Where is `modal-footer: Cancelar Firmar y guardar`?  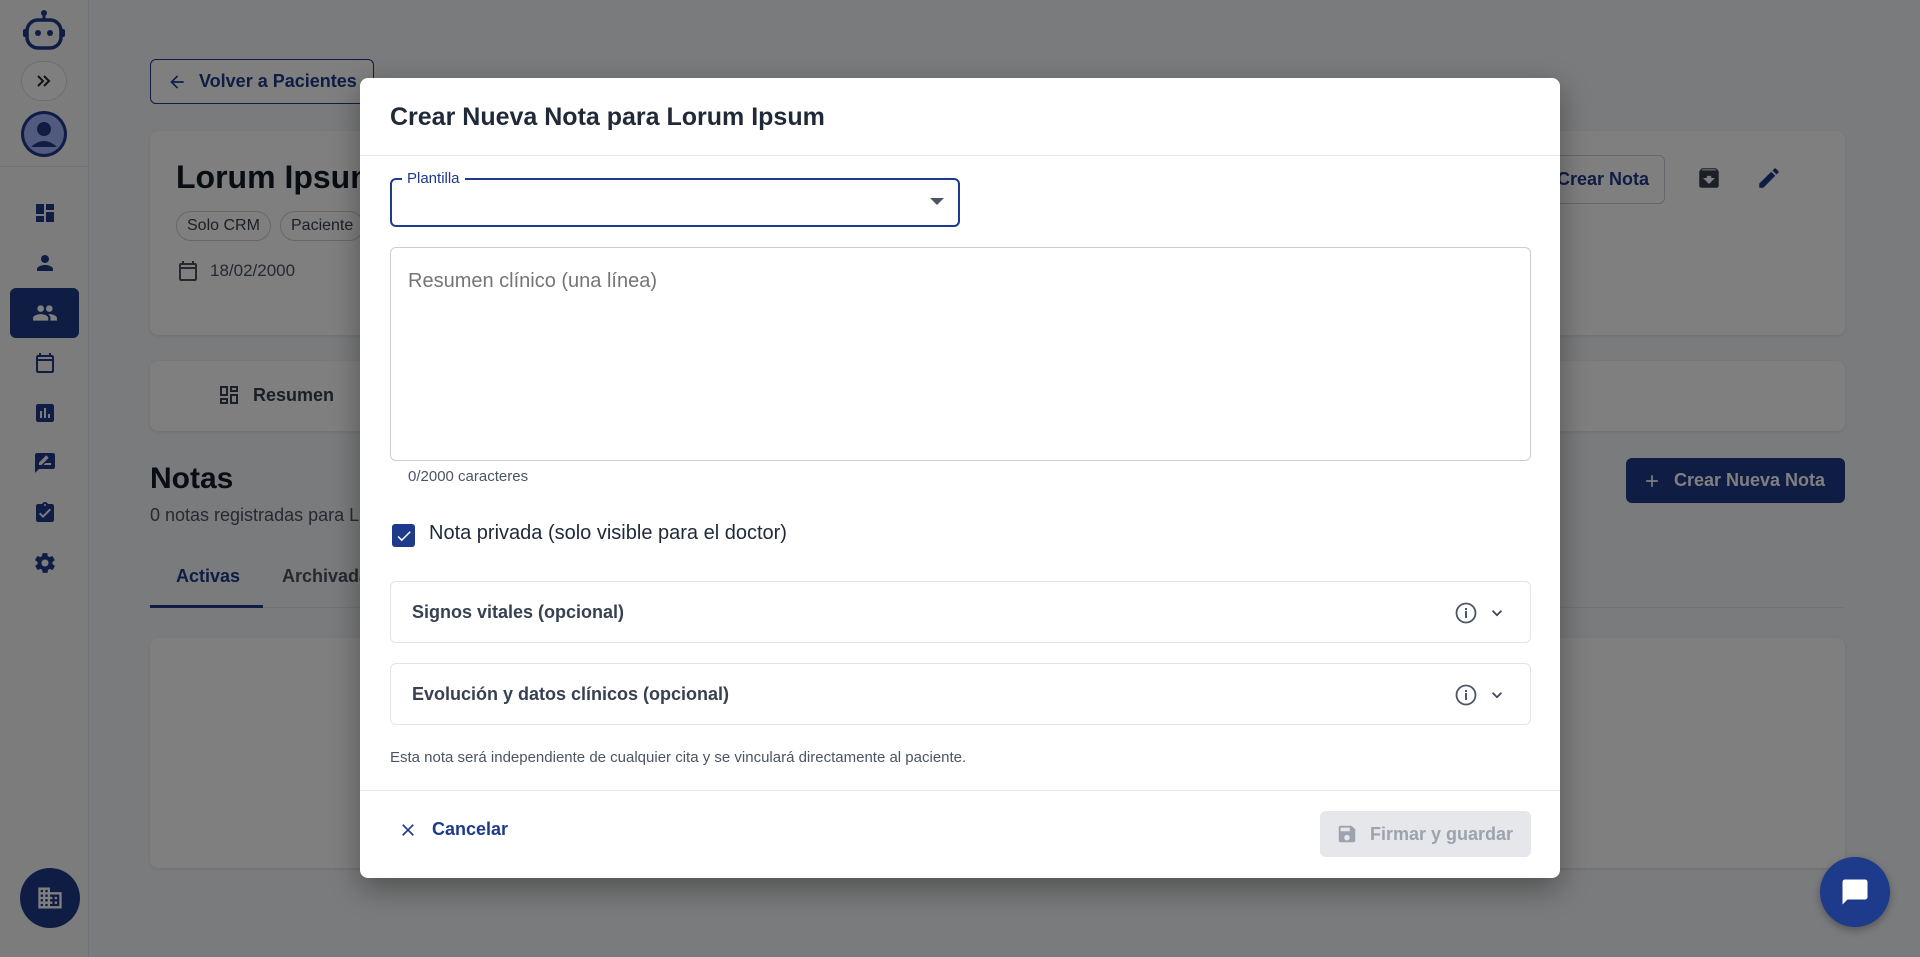
modal-footer: Cancelar Firmar y guardar is located at coordinates (960, 834).